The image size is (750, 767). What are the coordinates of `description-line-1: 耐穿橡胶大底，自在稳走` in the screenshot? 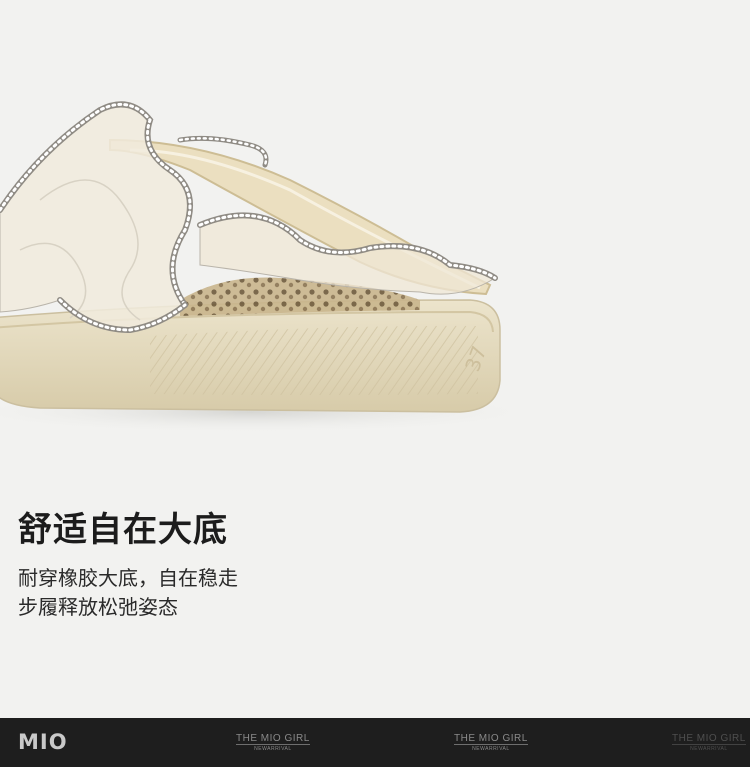 It's located at (128, 578).